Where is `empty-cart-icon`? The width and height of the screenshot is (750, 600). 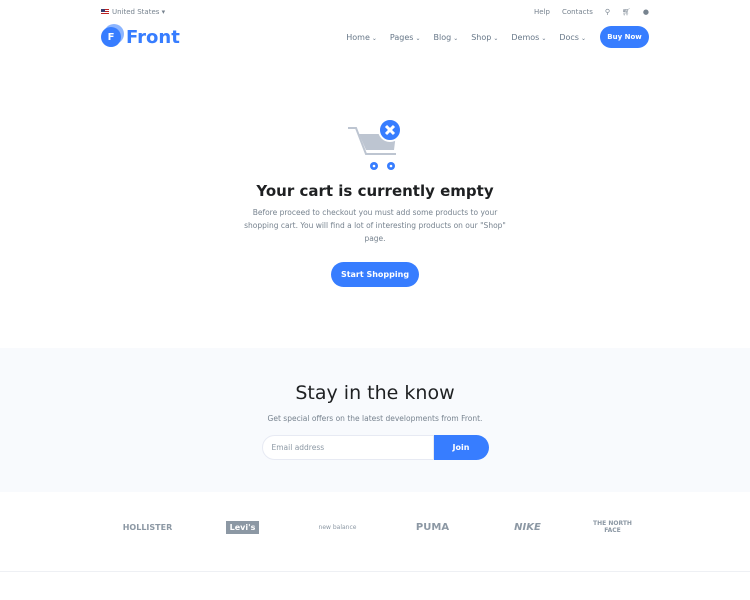
empty-cart-icon is located at coordinates (375, 144).